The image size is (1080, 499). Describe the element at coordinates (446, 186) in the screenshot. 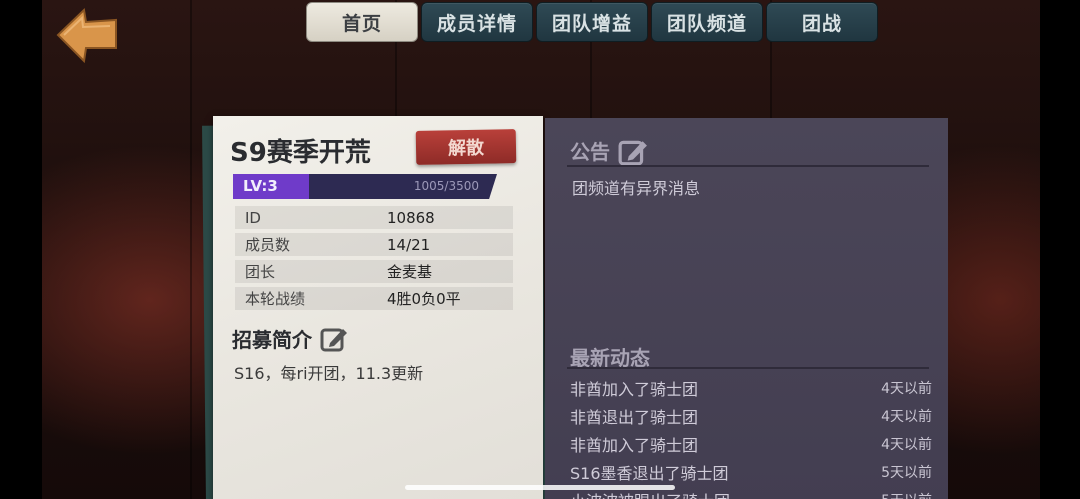

I see `level-exp-text: 1005/3500` at that location.